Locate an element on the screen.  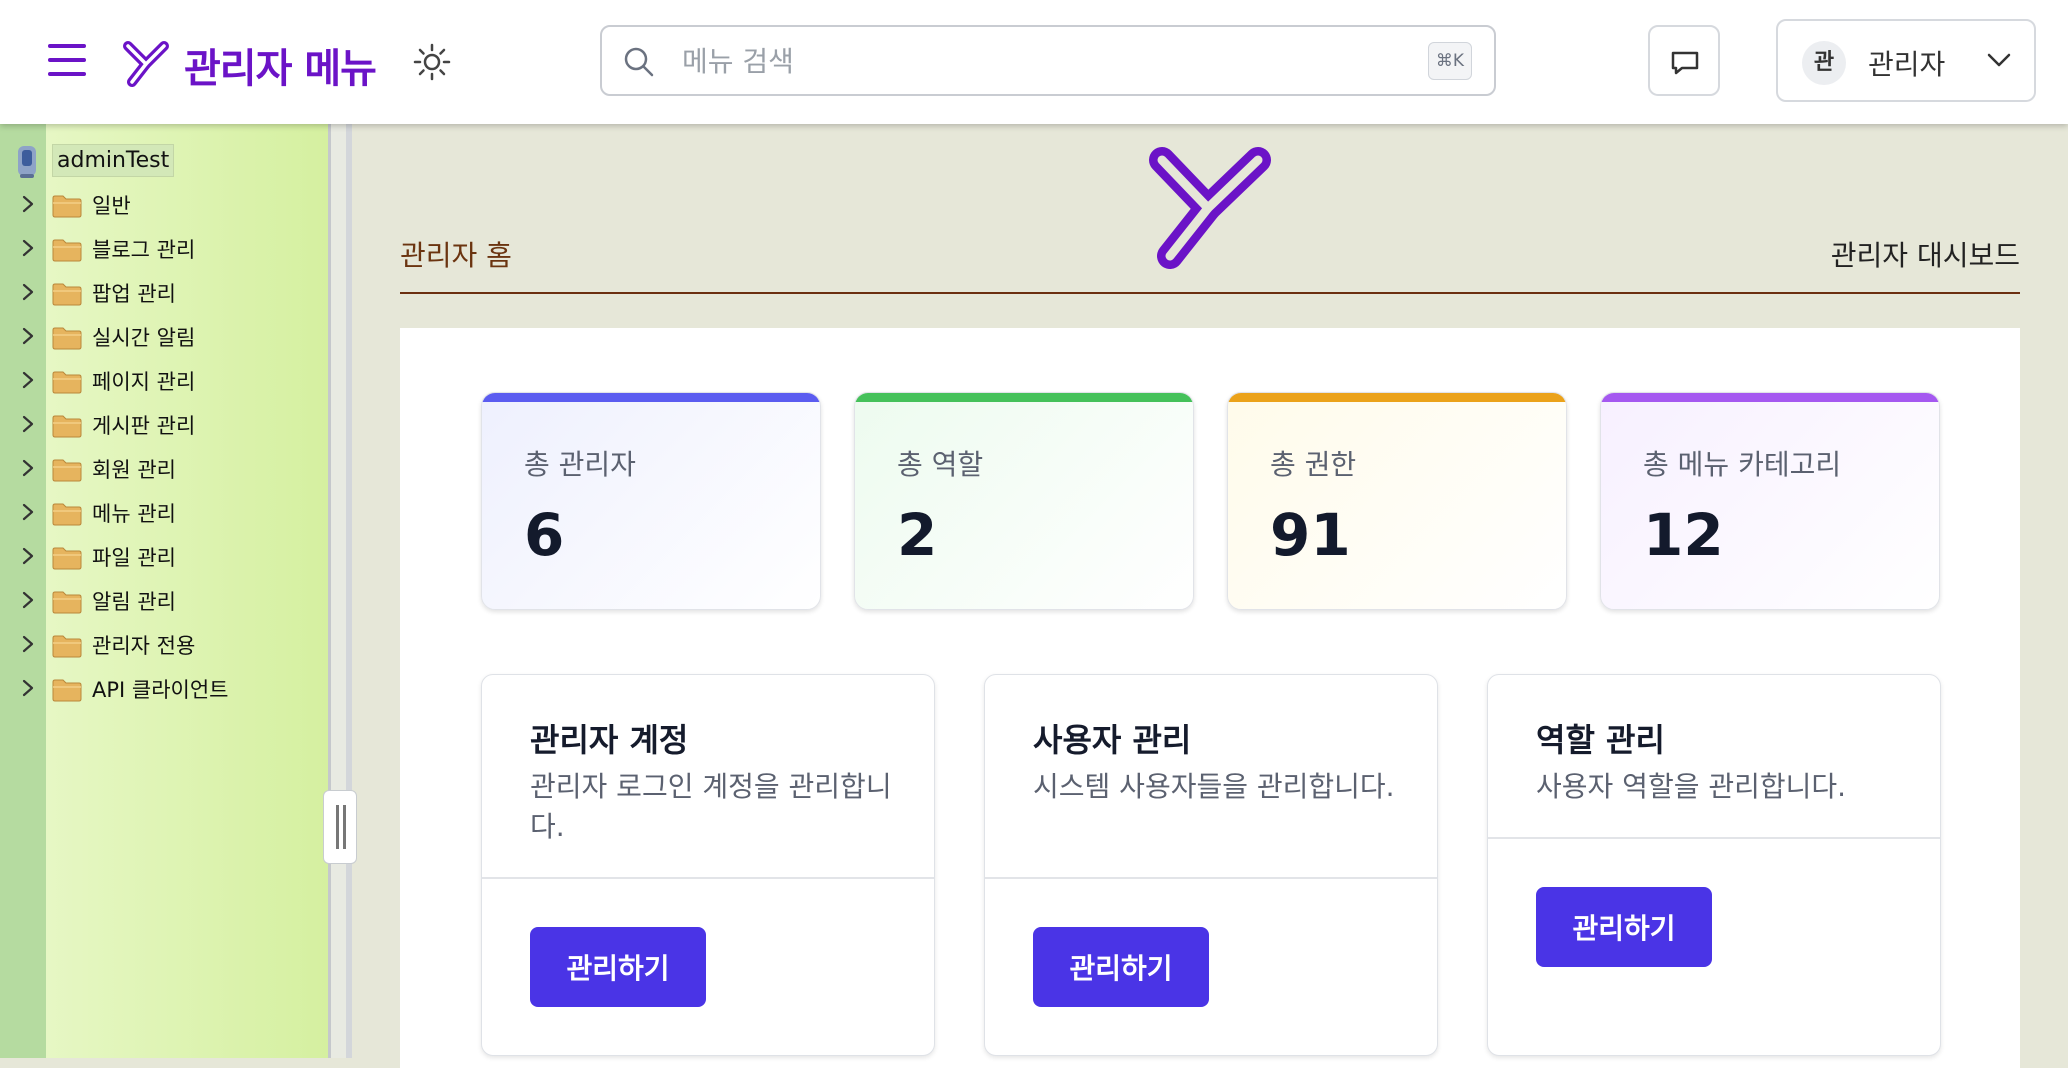
stat-value: 6 is located at coordinates (544, 535).